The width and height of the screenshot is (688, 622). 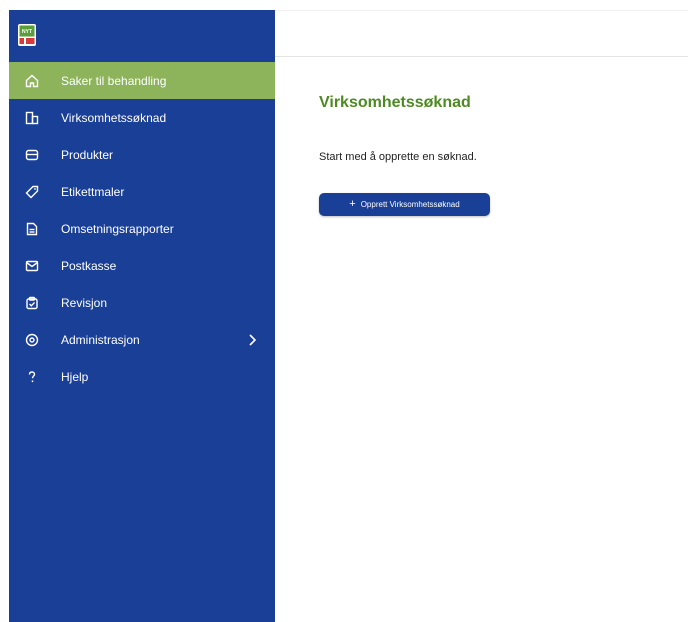 What do you see at coordinates (252, 340) in the screenshot?
I see `chevron-right-icon` at bounding box center [252, 340].